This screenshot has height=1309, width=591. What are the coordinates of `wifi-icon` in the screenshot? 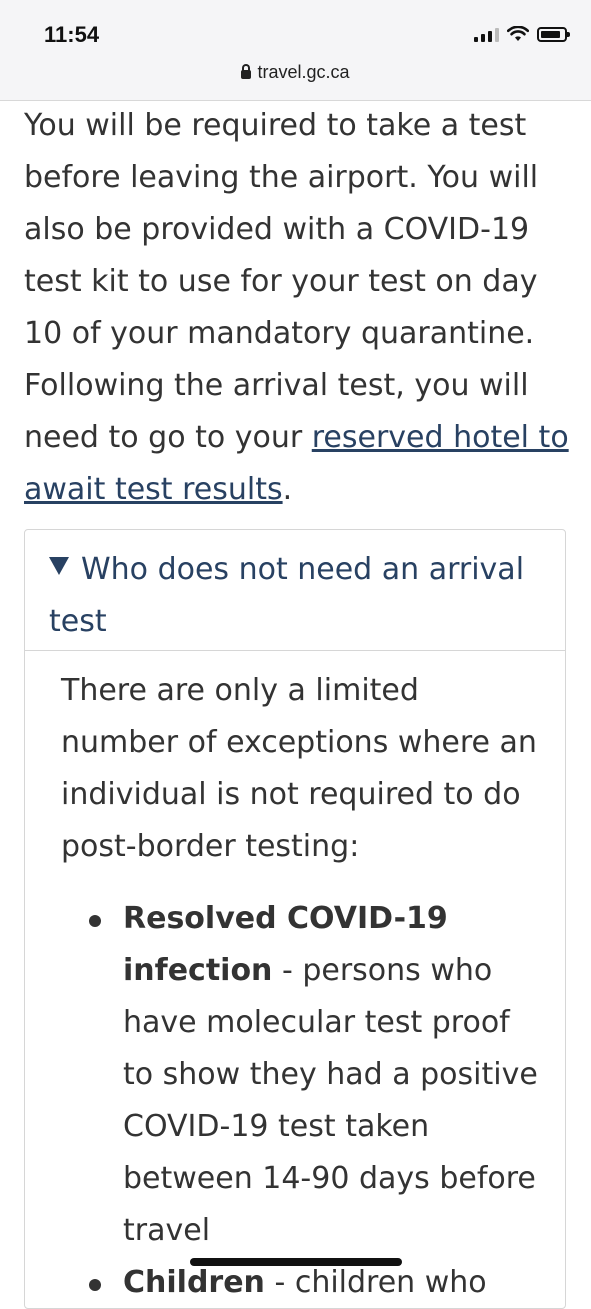 It's located at (518, 33).